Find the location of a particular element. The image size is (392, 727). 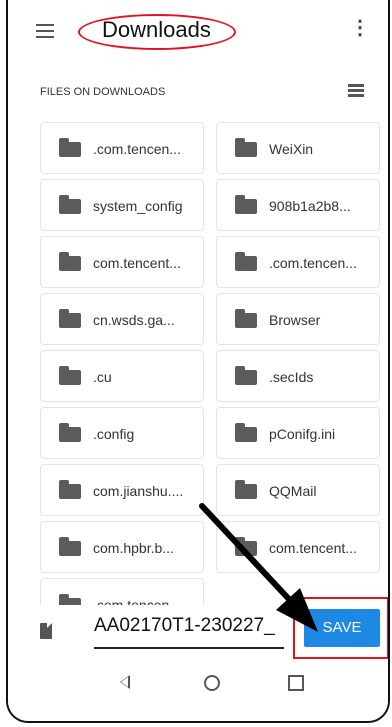

save-bar: AA02170T1-230227_ SAVE is located at coordinates (198, 628).